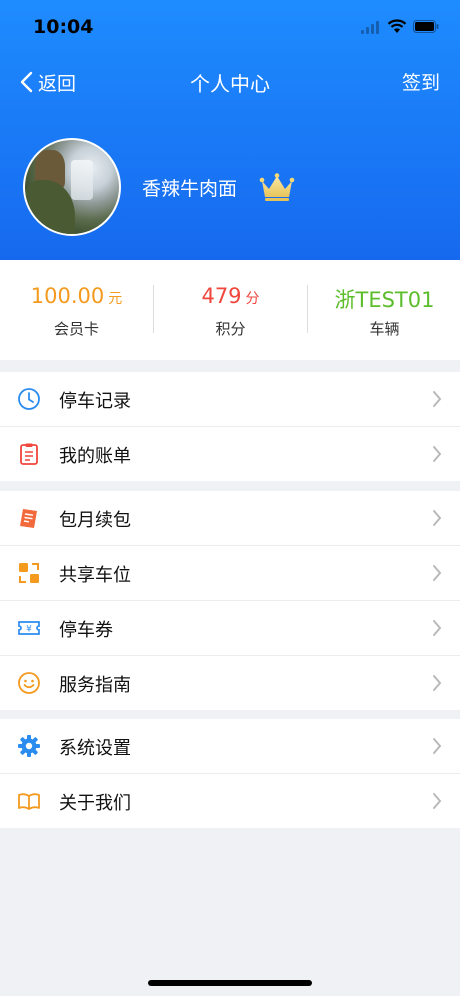 This screenshot has width=460, height=996. What do you see at coordinates (230, 84) in the screenshot?
I see `page-title: 个人中心` at bounding box center [230, 84].